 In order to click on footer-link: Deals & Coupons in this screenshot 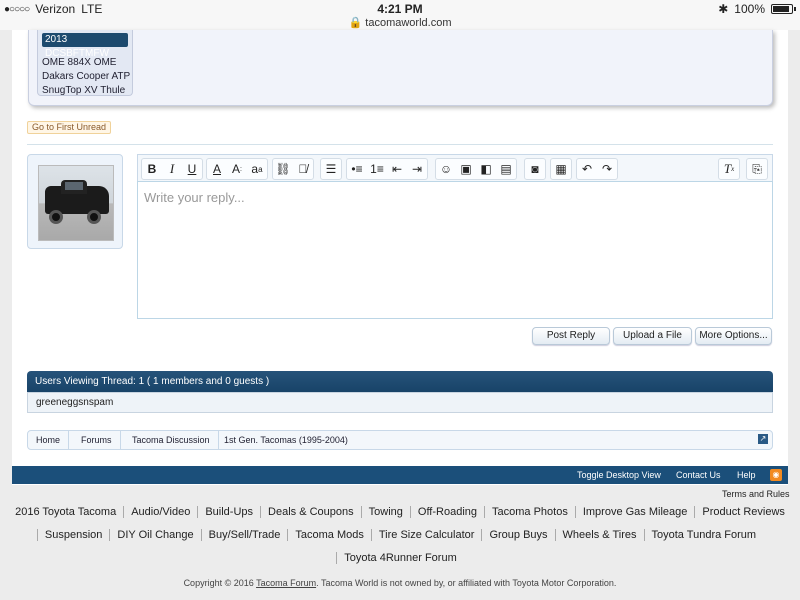, I will do `click(310, 512)`.